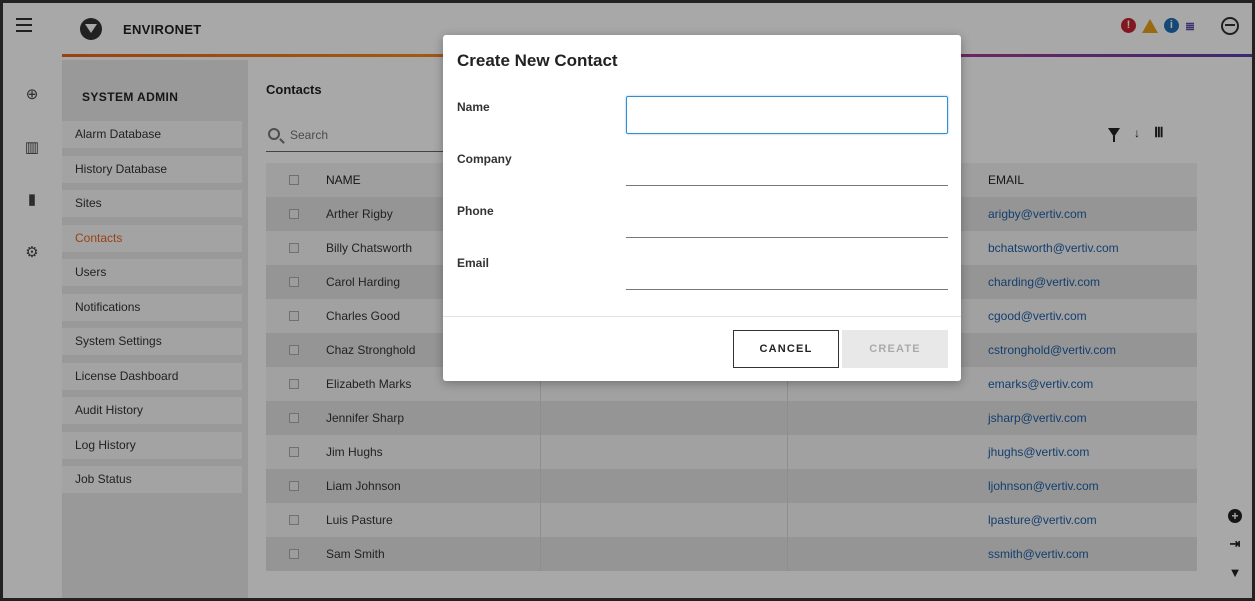  I want to click on create-button: CREATE, so click(895, 349).